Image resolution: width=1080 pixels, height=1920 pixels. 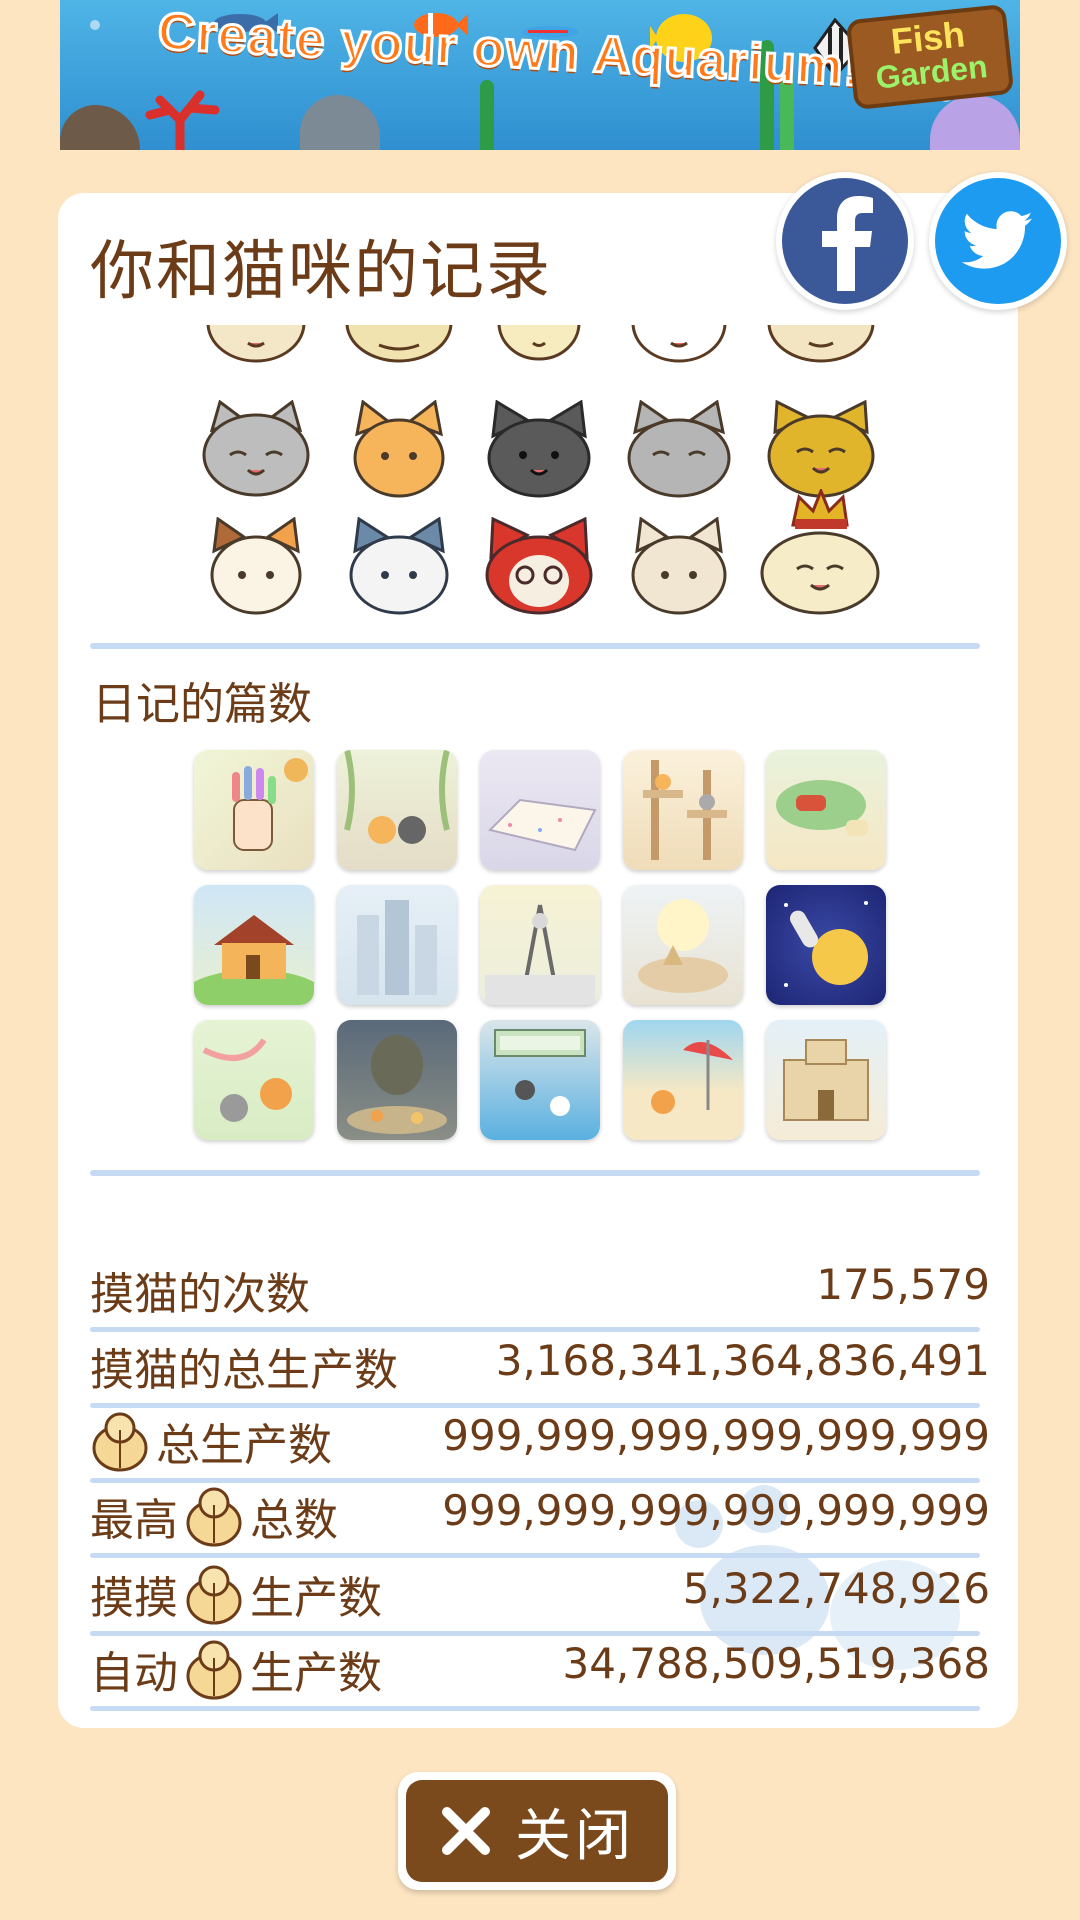 I want to click on stat-row-max-total: 最高 总数 999,999,999,999,999,999, so click(x=540, y=1519).